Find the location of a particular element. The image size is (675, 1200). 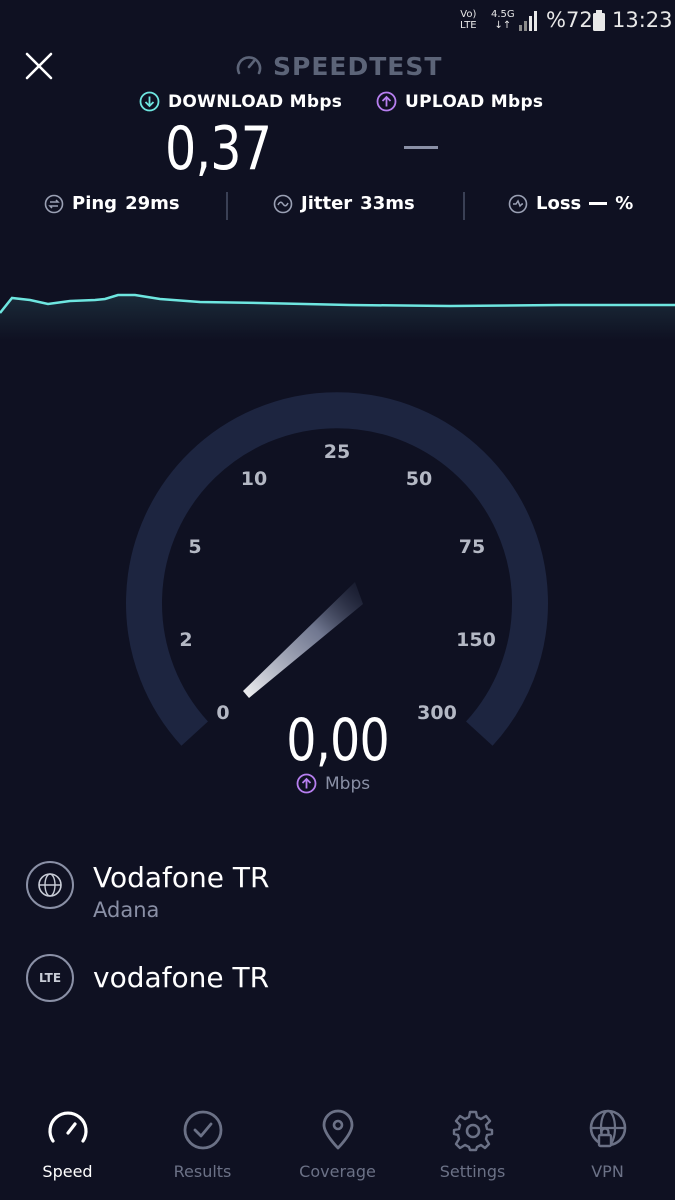

isp-row is located at coordinates (50, 885).